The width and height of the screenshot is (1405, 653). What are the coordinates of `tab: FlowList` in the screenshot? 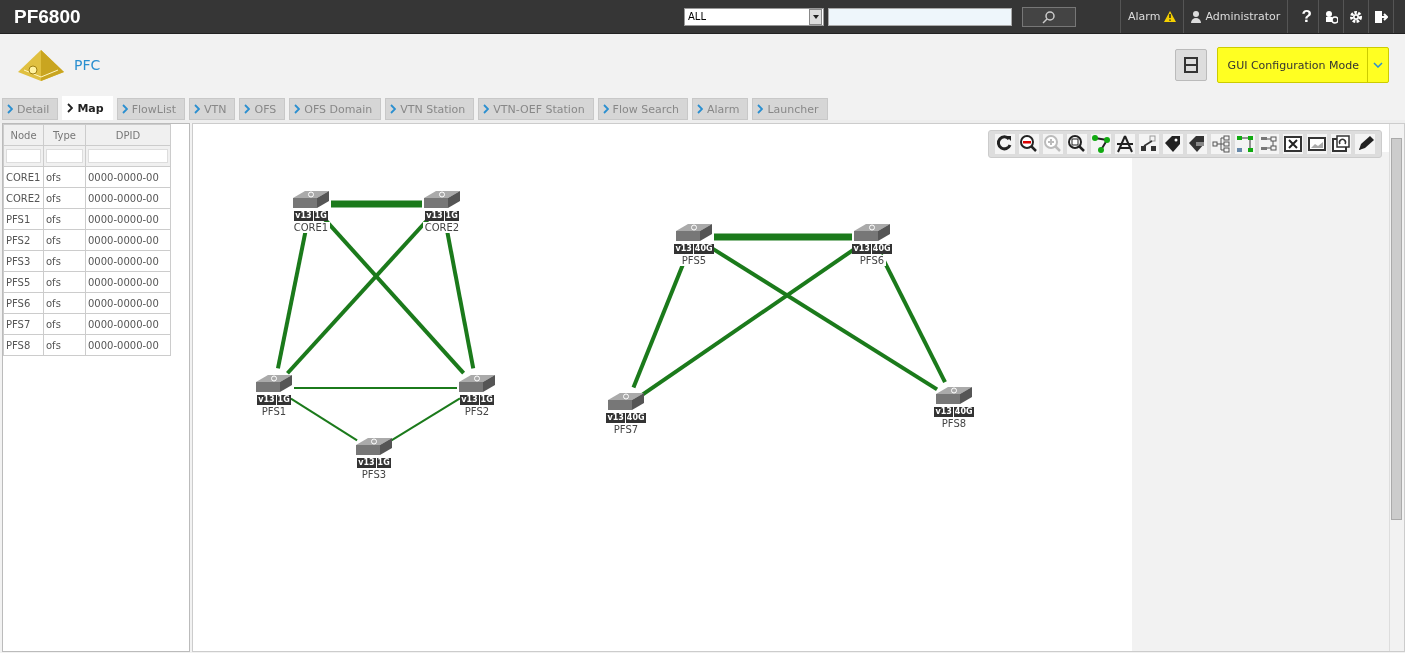 It's located at (150, 109).